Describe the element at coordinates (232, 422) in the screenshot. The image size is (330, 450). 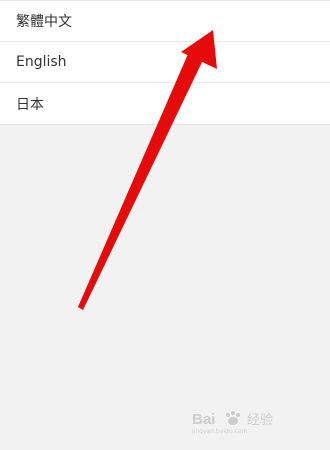
I see `baidu-jingyan-watermark-logo: Bai 经验 jingyan.baidu.com` at that location.